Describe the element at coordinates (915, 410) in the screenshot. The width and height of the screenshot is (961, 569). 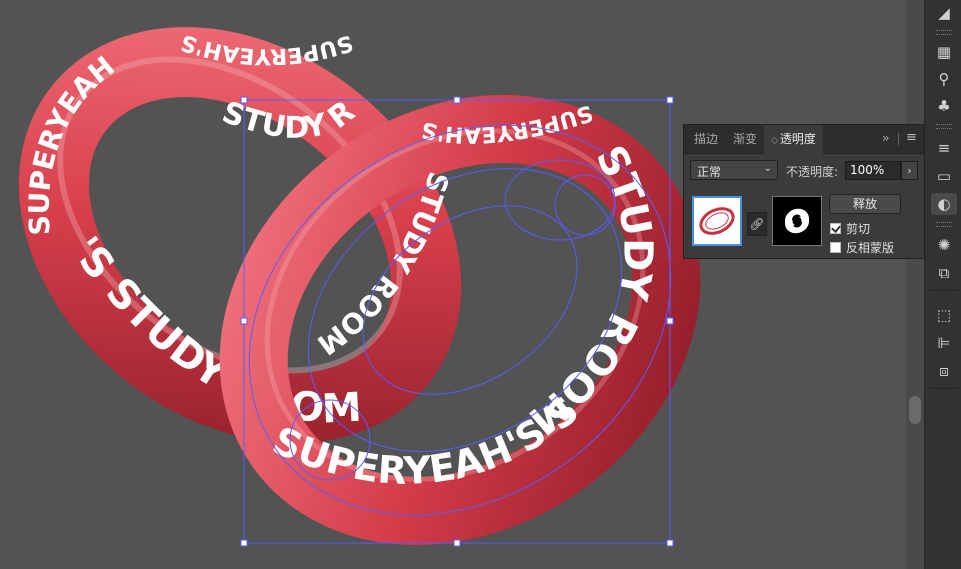
I see `scrollbar-thumb` at that location.